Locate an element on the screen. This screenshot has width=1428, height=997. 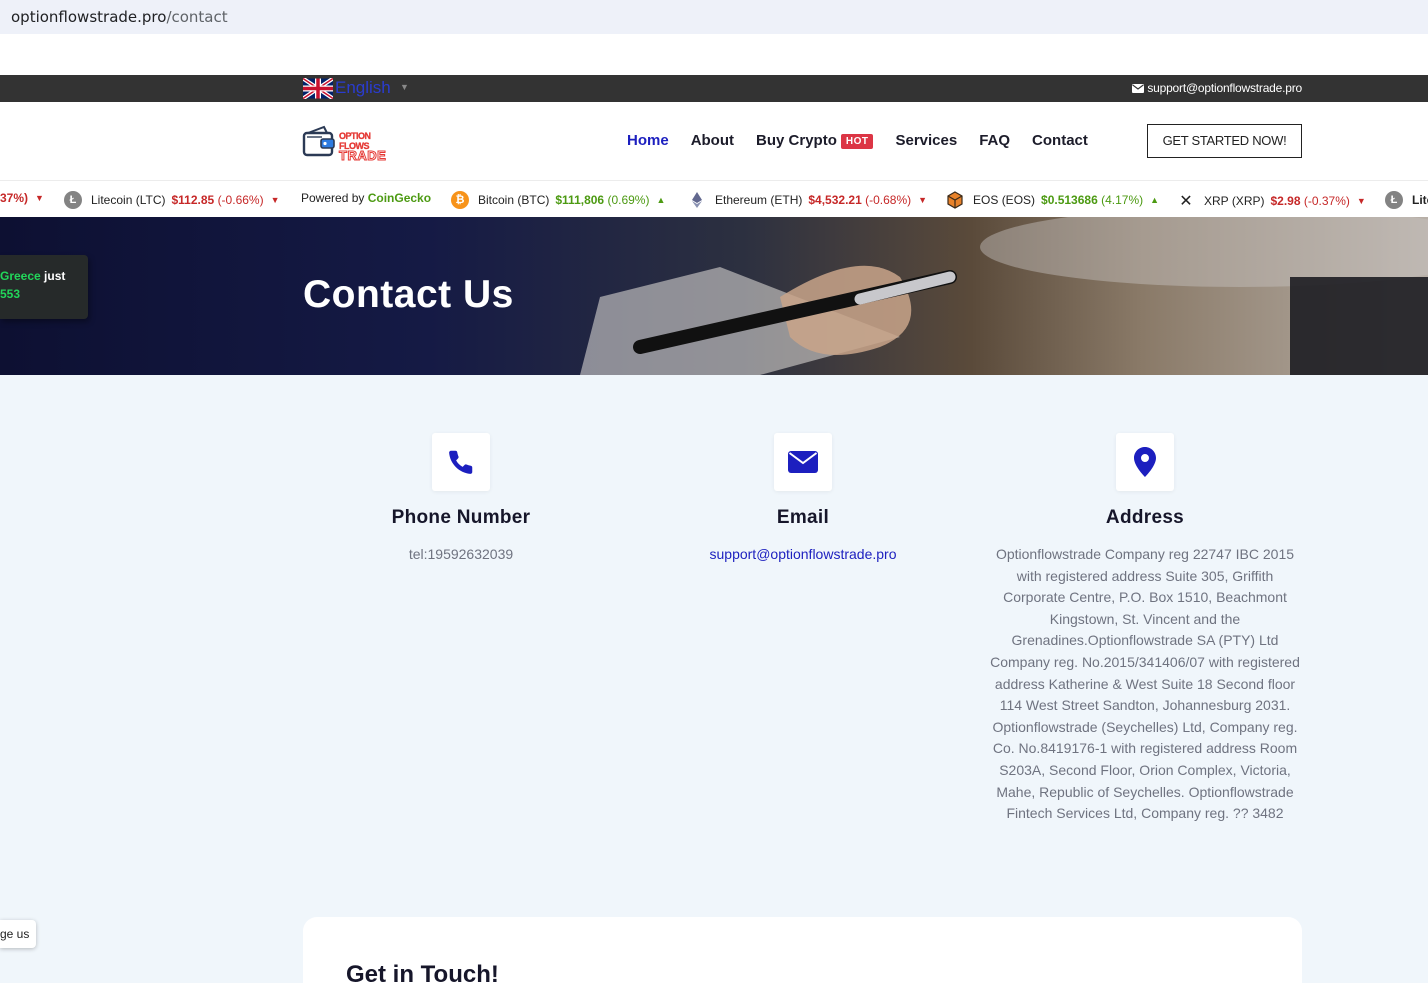
email-link: support@optionflowstrade.pro is located at coordinates (803, 555).